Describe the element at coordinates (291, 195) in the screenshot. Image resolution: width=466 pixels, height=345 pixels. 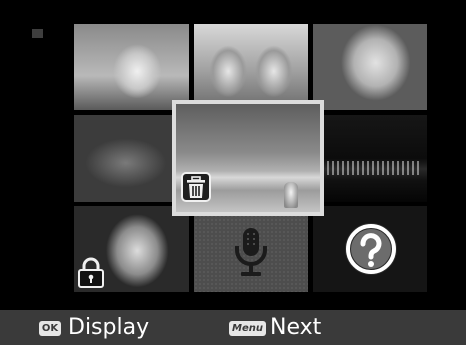
I see `couple-figure` at that location.